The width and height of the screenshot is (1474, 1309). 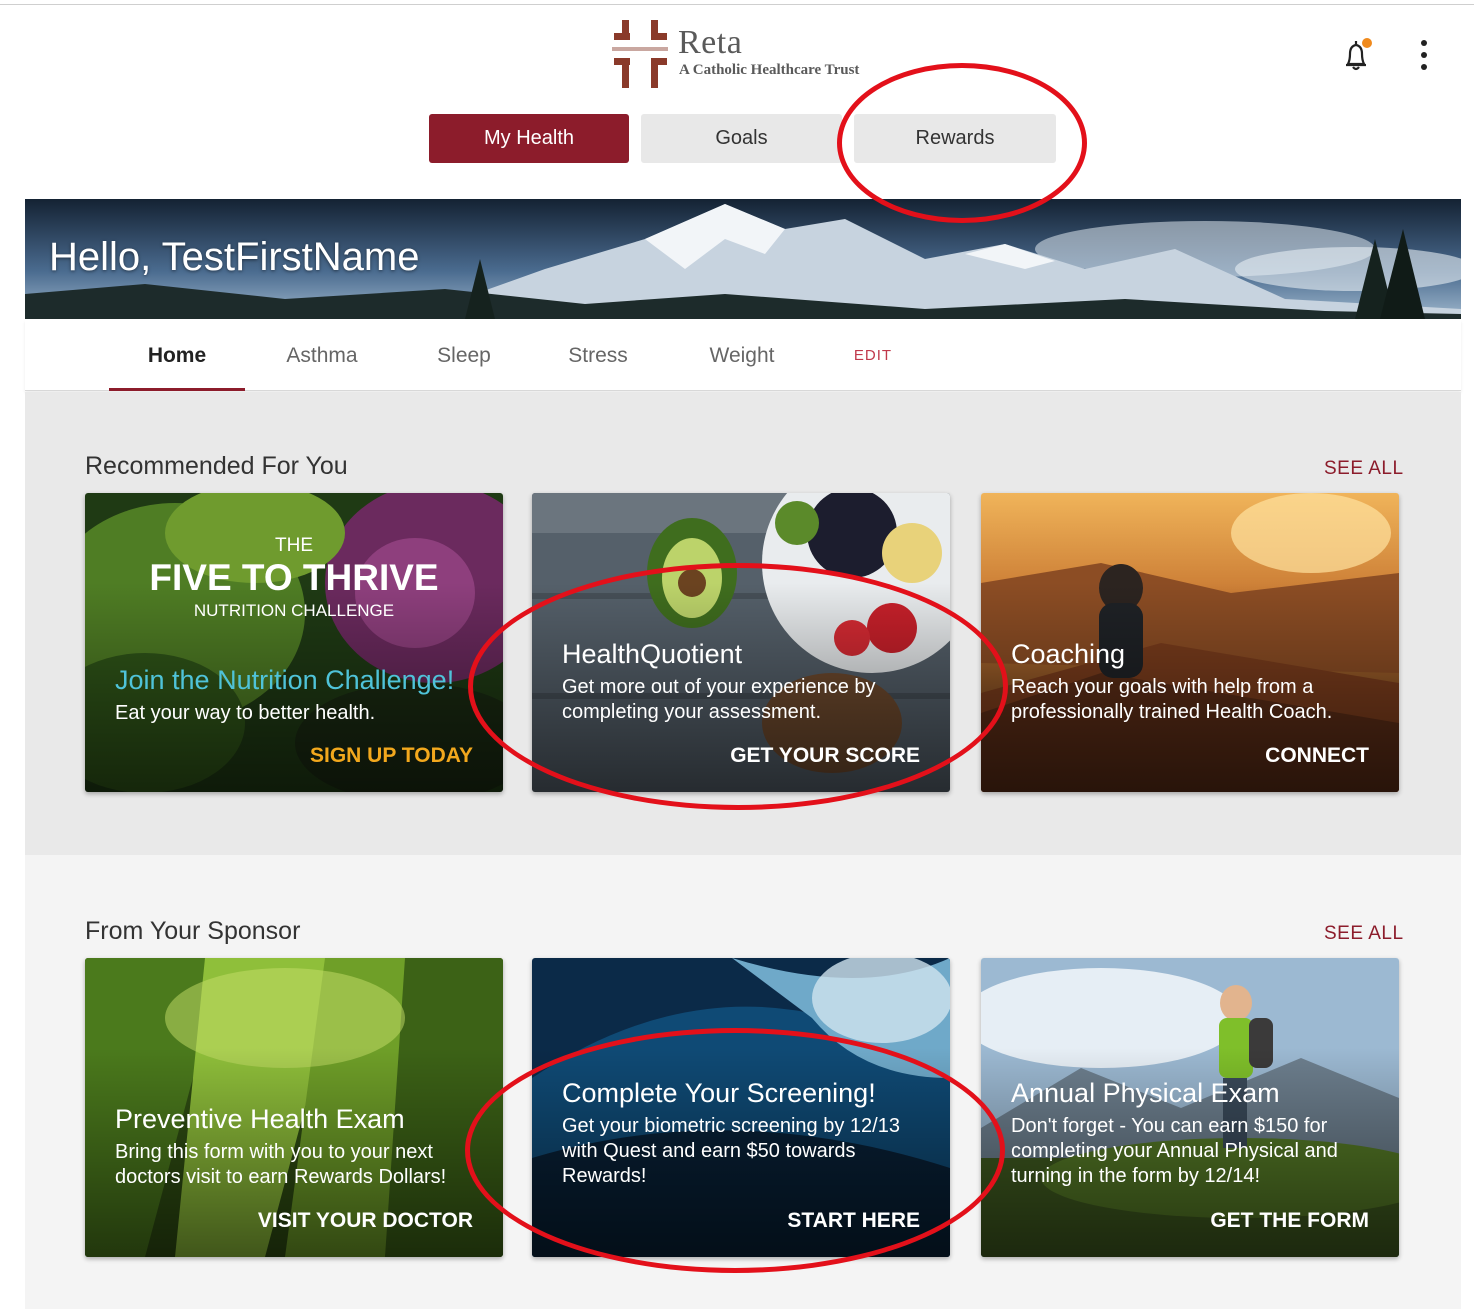 What do you see at coordinates (294, 610) in the screenshot?
I see `banner-sub-text: NUTRITION CHALLENGE` at bounding box center [294, 610].